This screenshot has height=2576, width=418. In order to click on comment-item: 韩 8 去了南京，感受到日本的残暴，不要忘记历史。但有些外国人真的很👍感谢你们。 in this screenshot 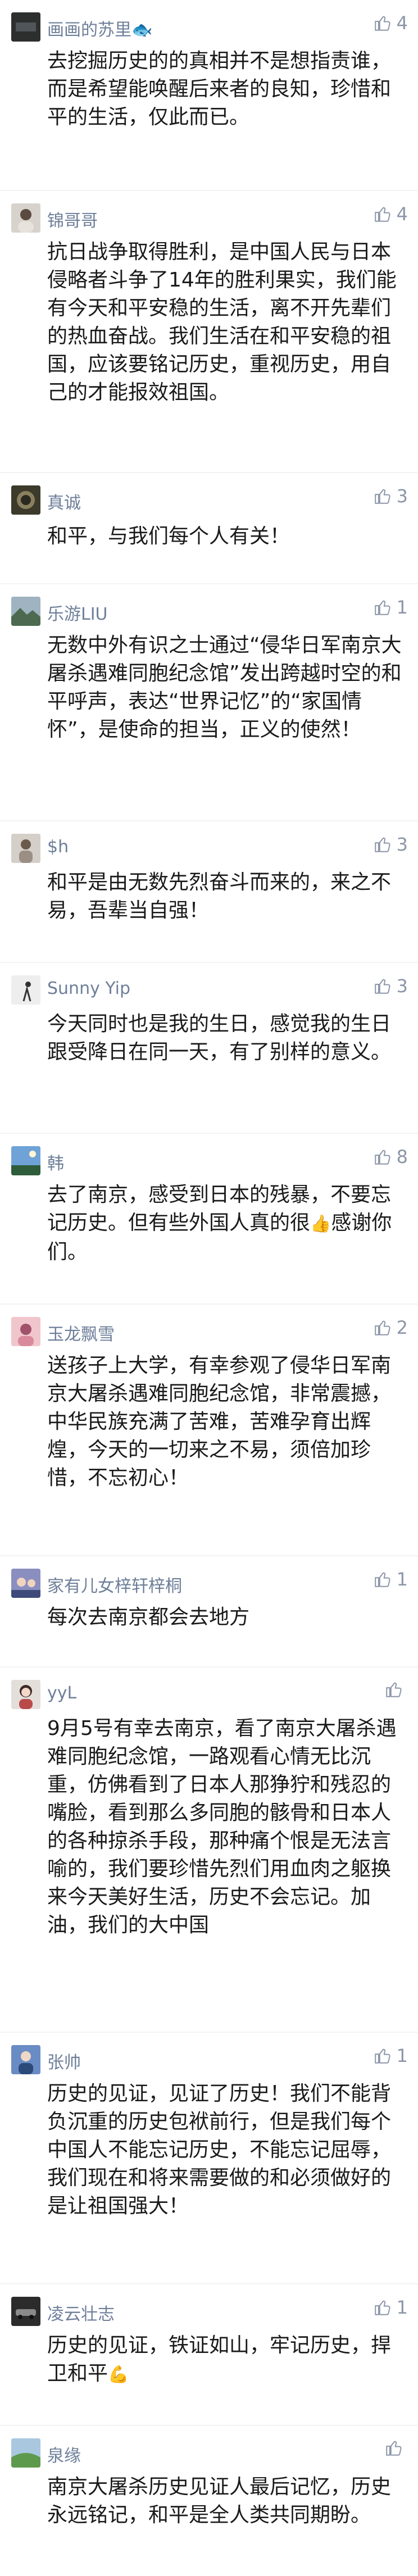, I will do `click(209, 1218)`.